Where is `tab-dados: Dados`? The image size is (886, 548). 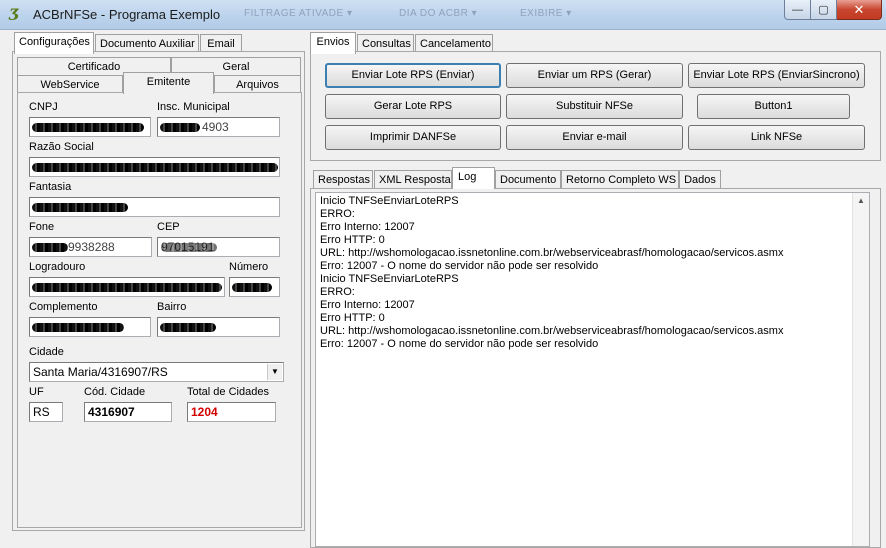
tab-dados: Dados is located at coordinates (700, 180).